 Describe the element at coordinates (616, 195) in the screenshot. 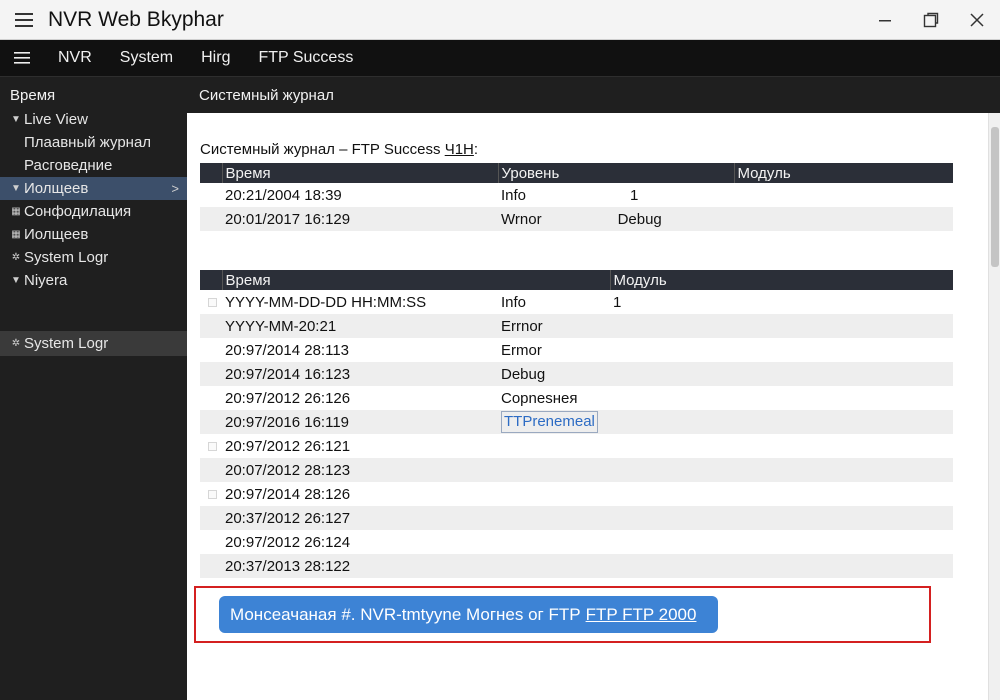

I see `cell-level: Info 1` at that location.